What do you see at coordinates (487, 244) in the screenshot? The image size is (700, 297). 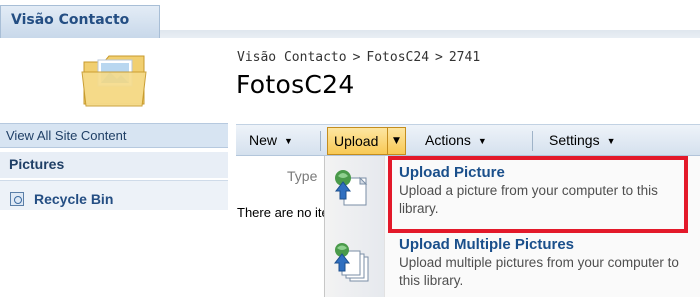 I see `menu-item-title: Upload Multiple Pictures` at bounding box center [487, 244].